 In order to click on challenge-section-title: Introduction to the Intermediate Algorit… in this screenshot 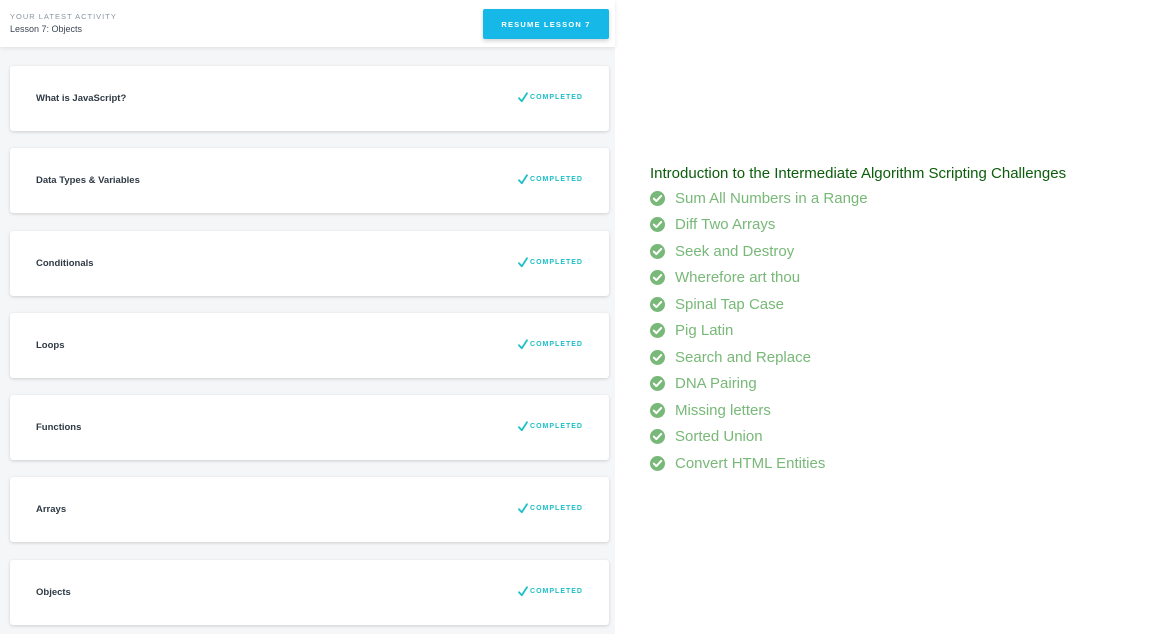, I will do `click(858, 173)`.